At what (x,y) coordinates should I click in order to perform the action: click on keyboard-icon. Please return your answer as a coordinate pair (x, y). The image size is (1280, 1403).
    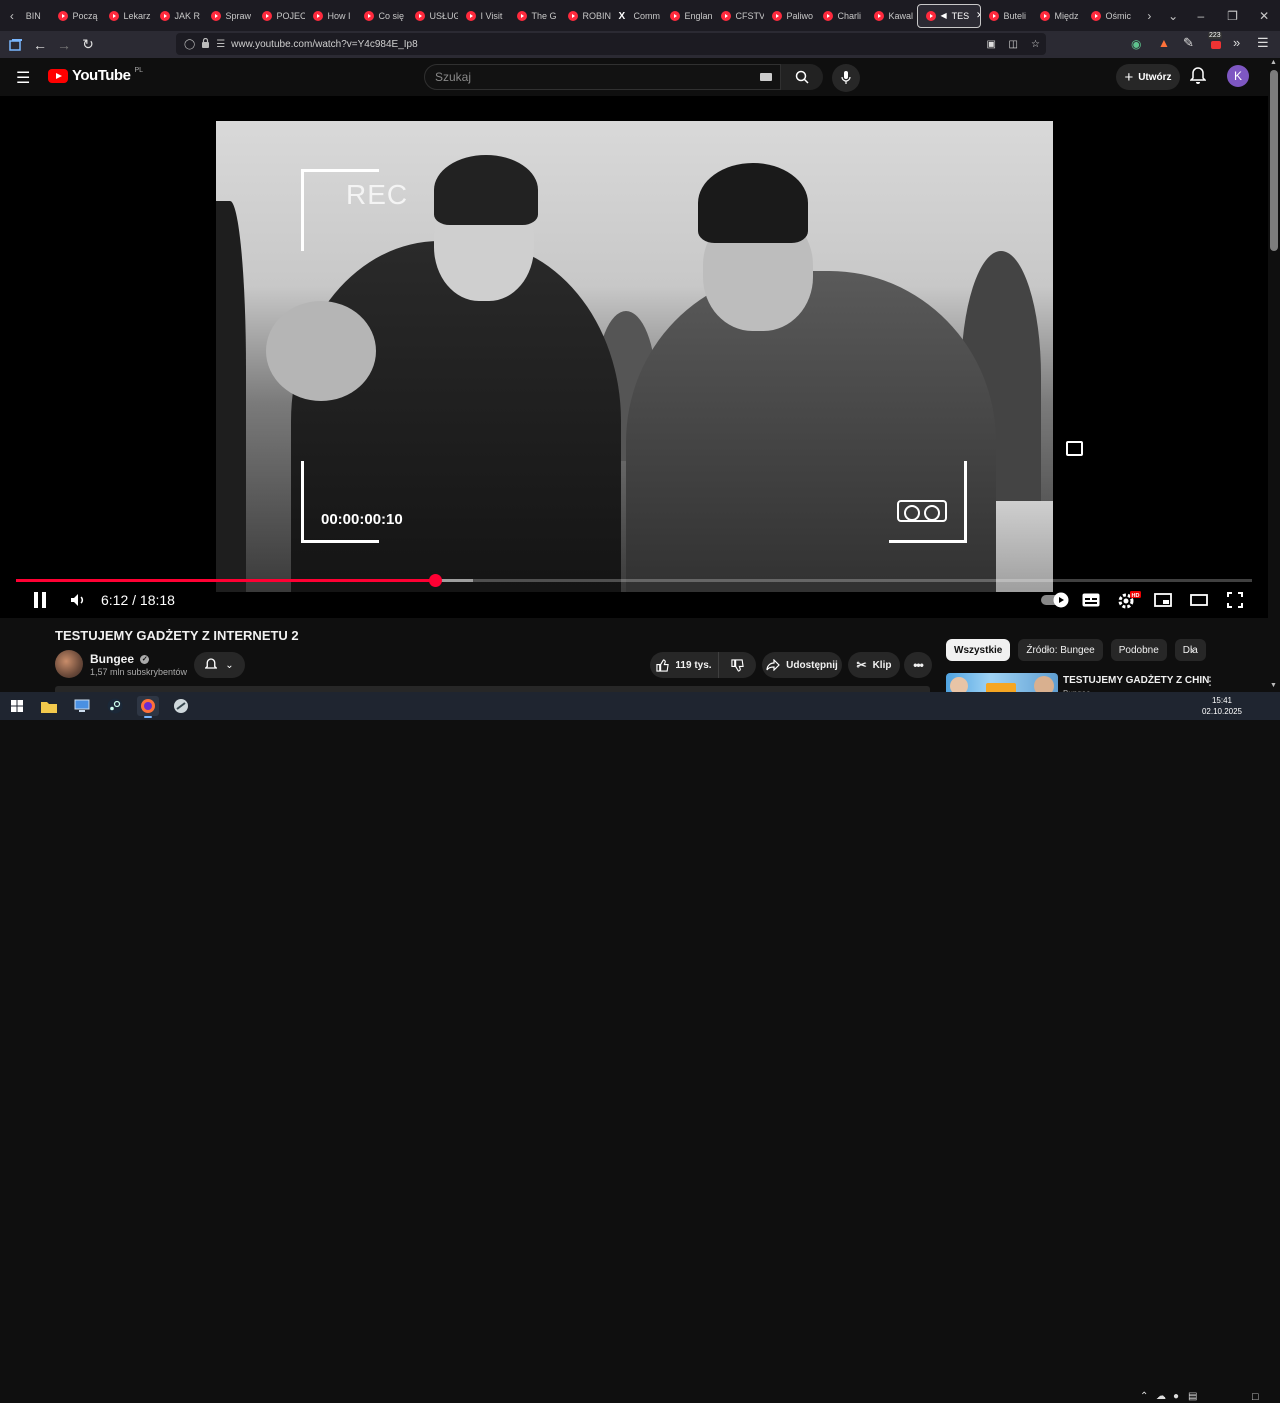
    Looking at the image, I should click on (766, 77).